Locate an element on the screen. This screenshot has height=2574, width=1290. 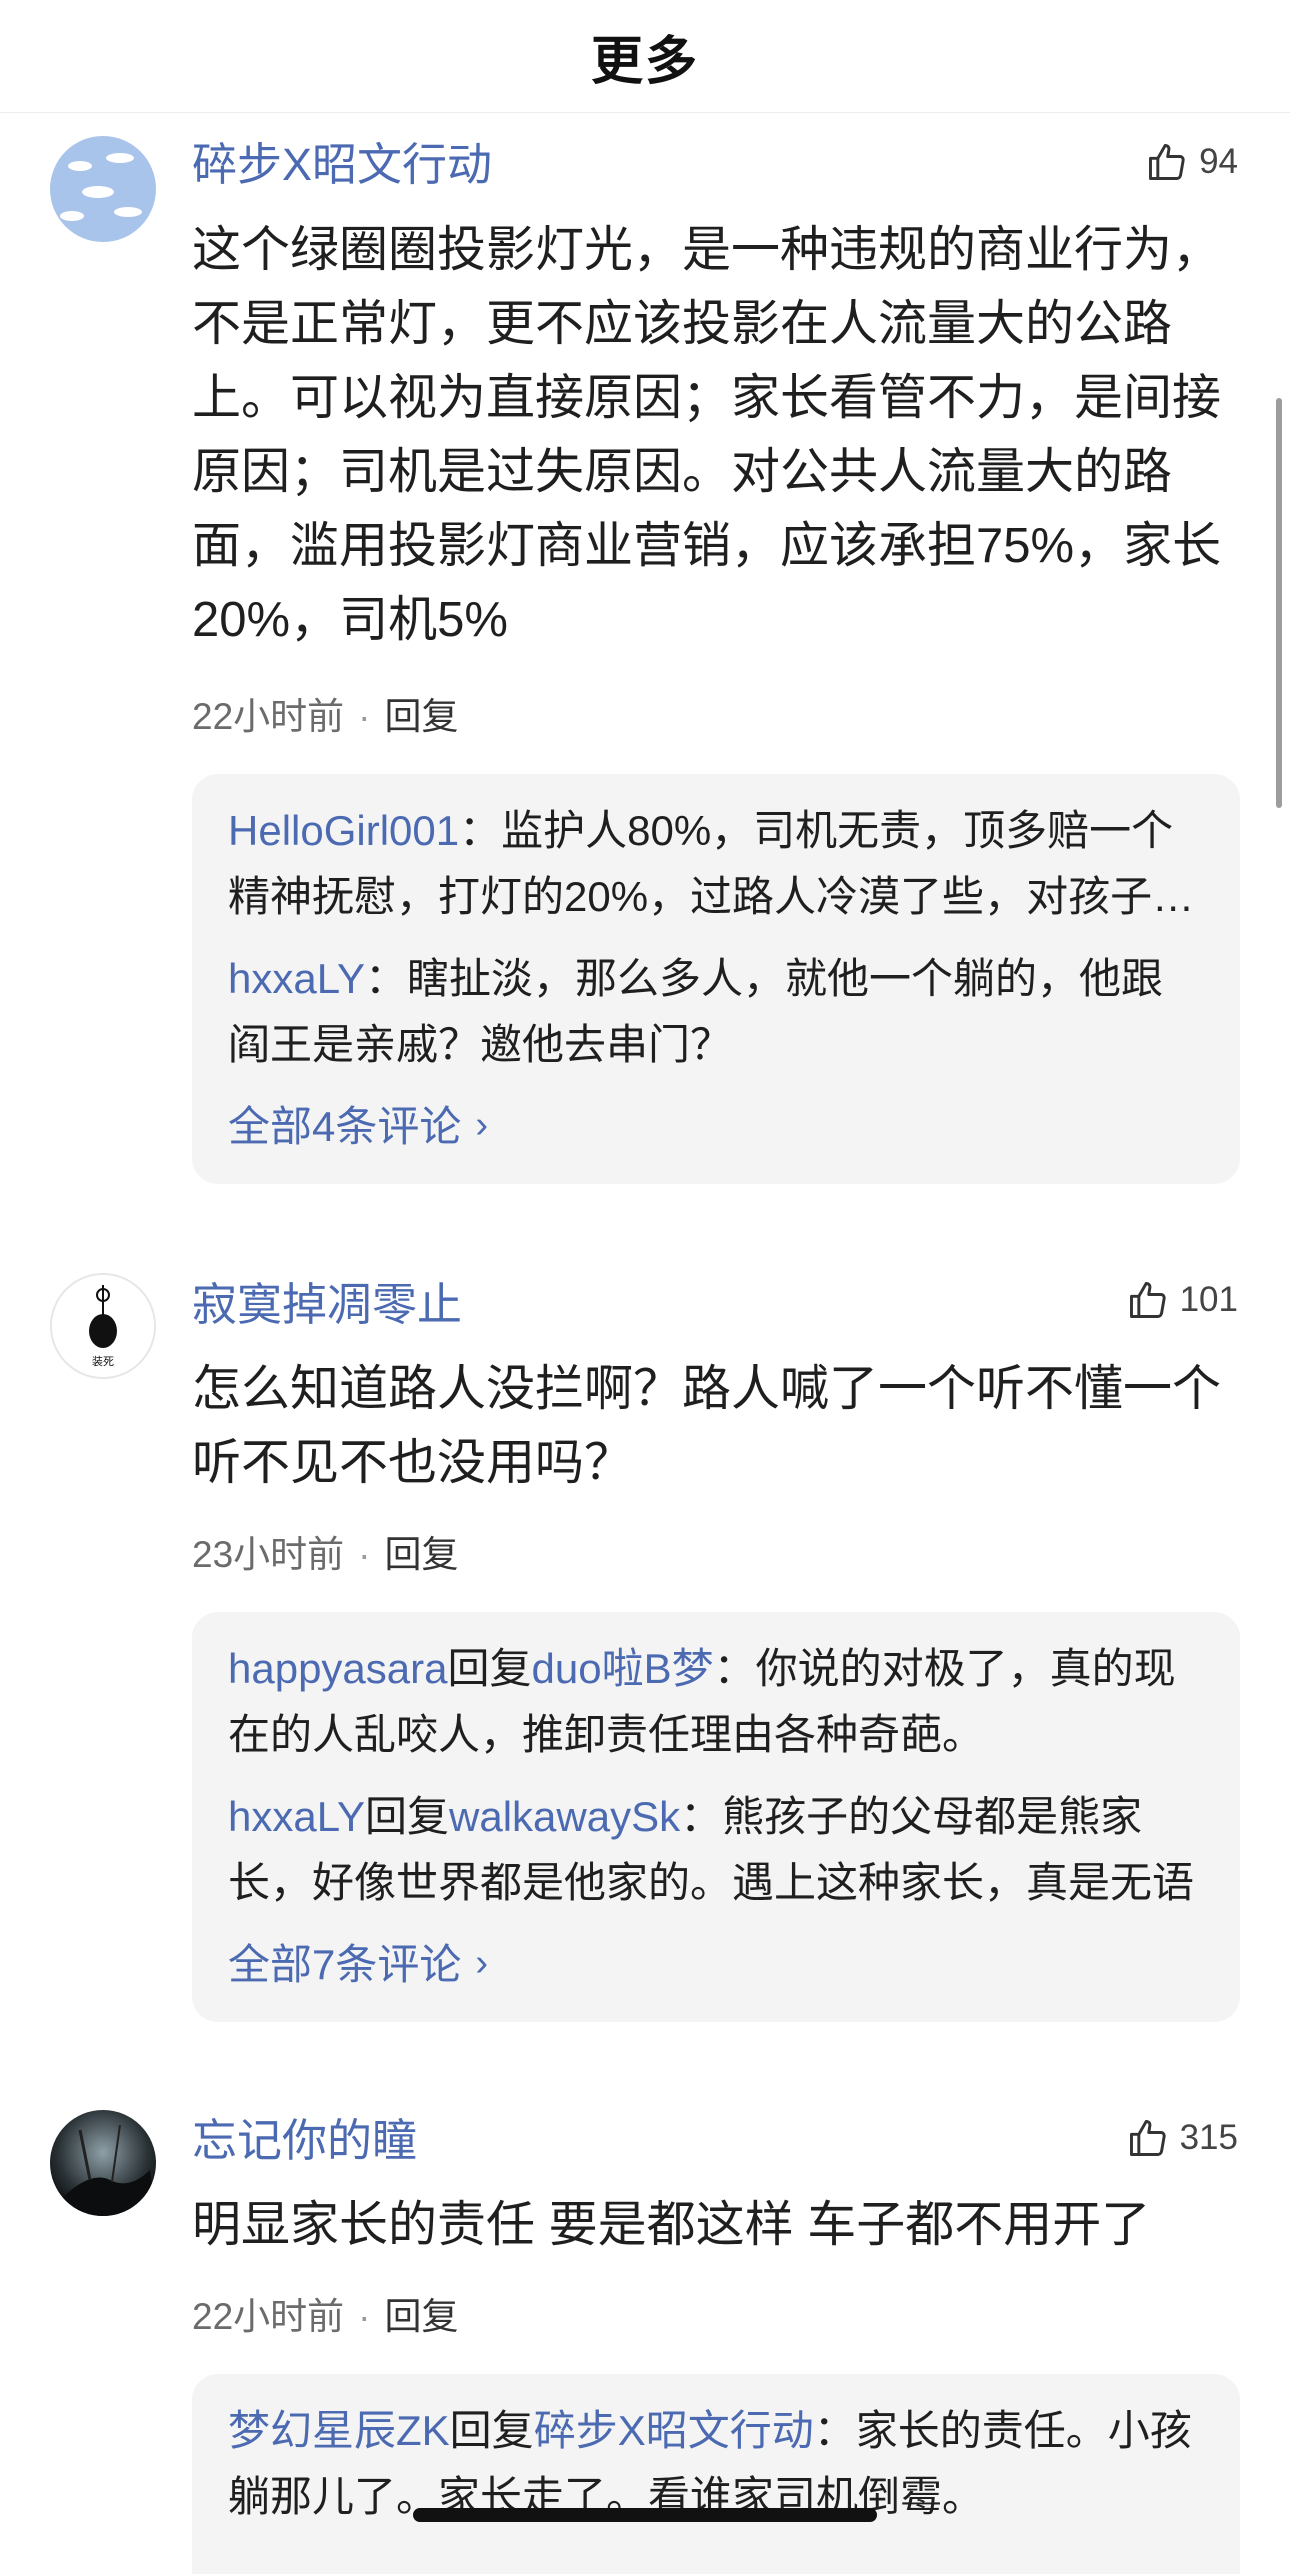
comment-text: 明显家长的责任 要是都这样 车子都不用开了 is located at coordinates (671, 2225).